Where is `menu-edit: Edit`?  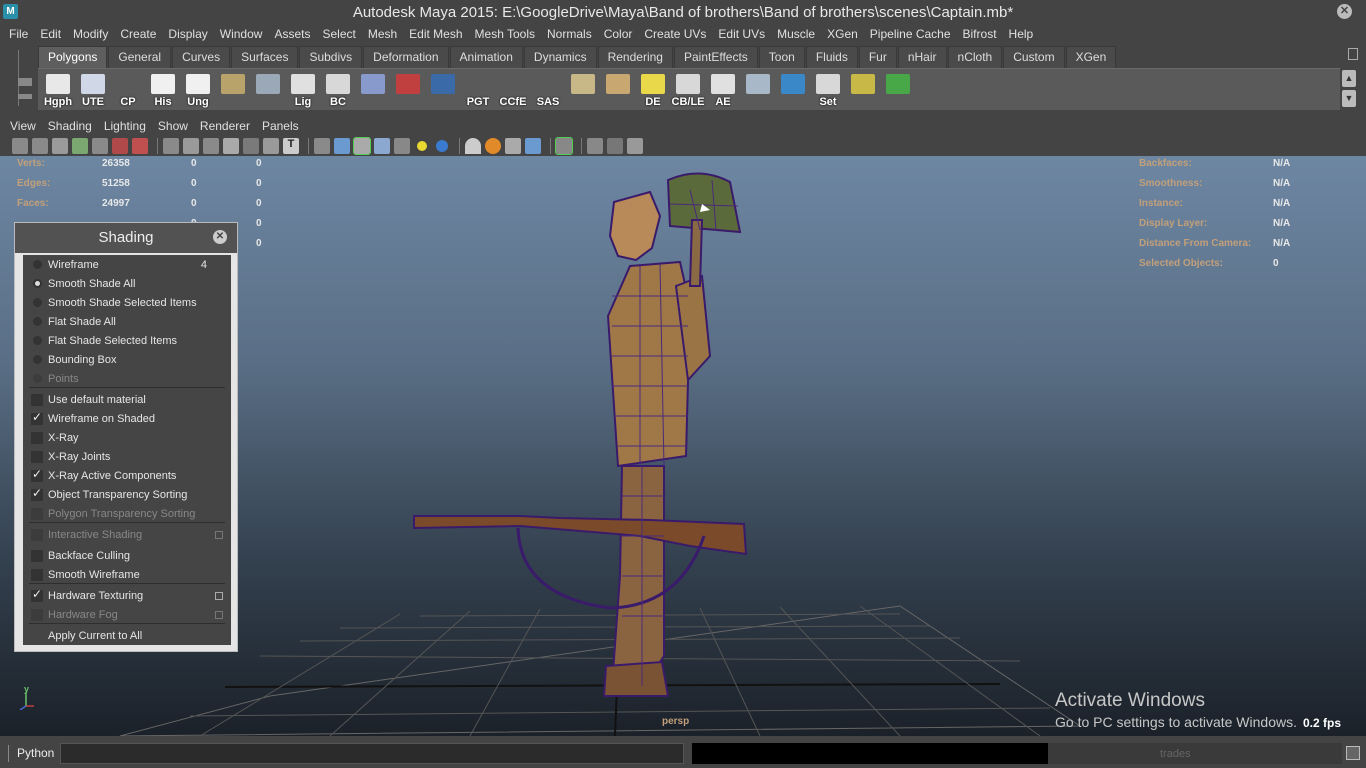
menu-edit: Edit is located at coordinates (50, 34).